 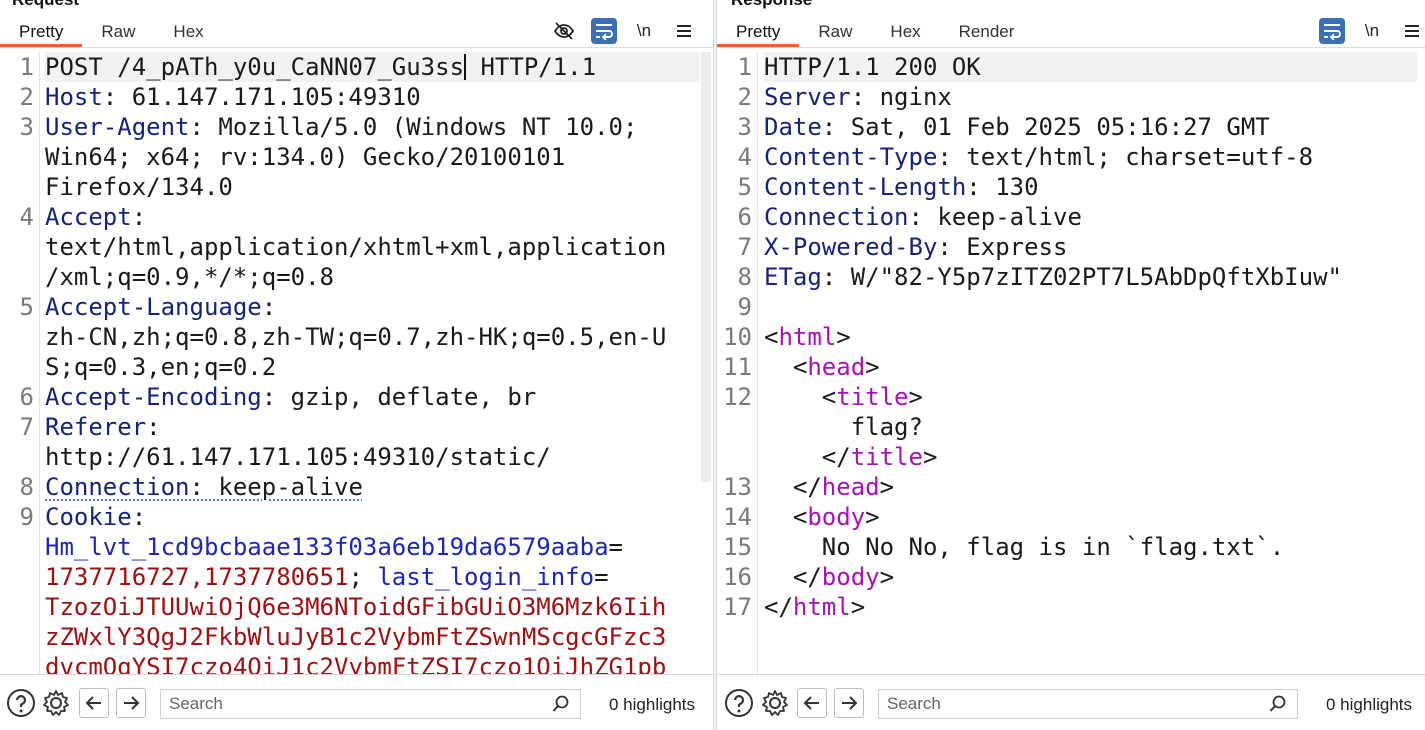 What do you see at coordinates (706, 267) in the screenshot?
I see `request-scrollbar` at bounding box center [706, 267].